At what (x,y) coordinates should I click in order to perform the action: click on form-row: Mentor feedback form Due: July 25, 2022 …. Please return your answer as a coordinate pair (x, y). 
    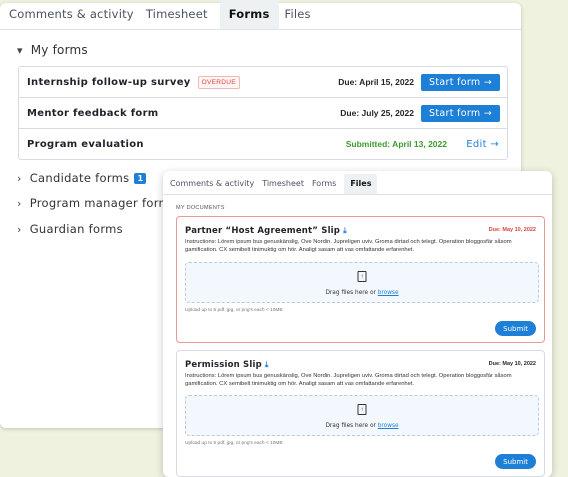
    Looking at the image, I should click on (263, 113).